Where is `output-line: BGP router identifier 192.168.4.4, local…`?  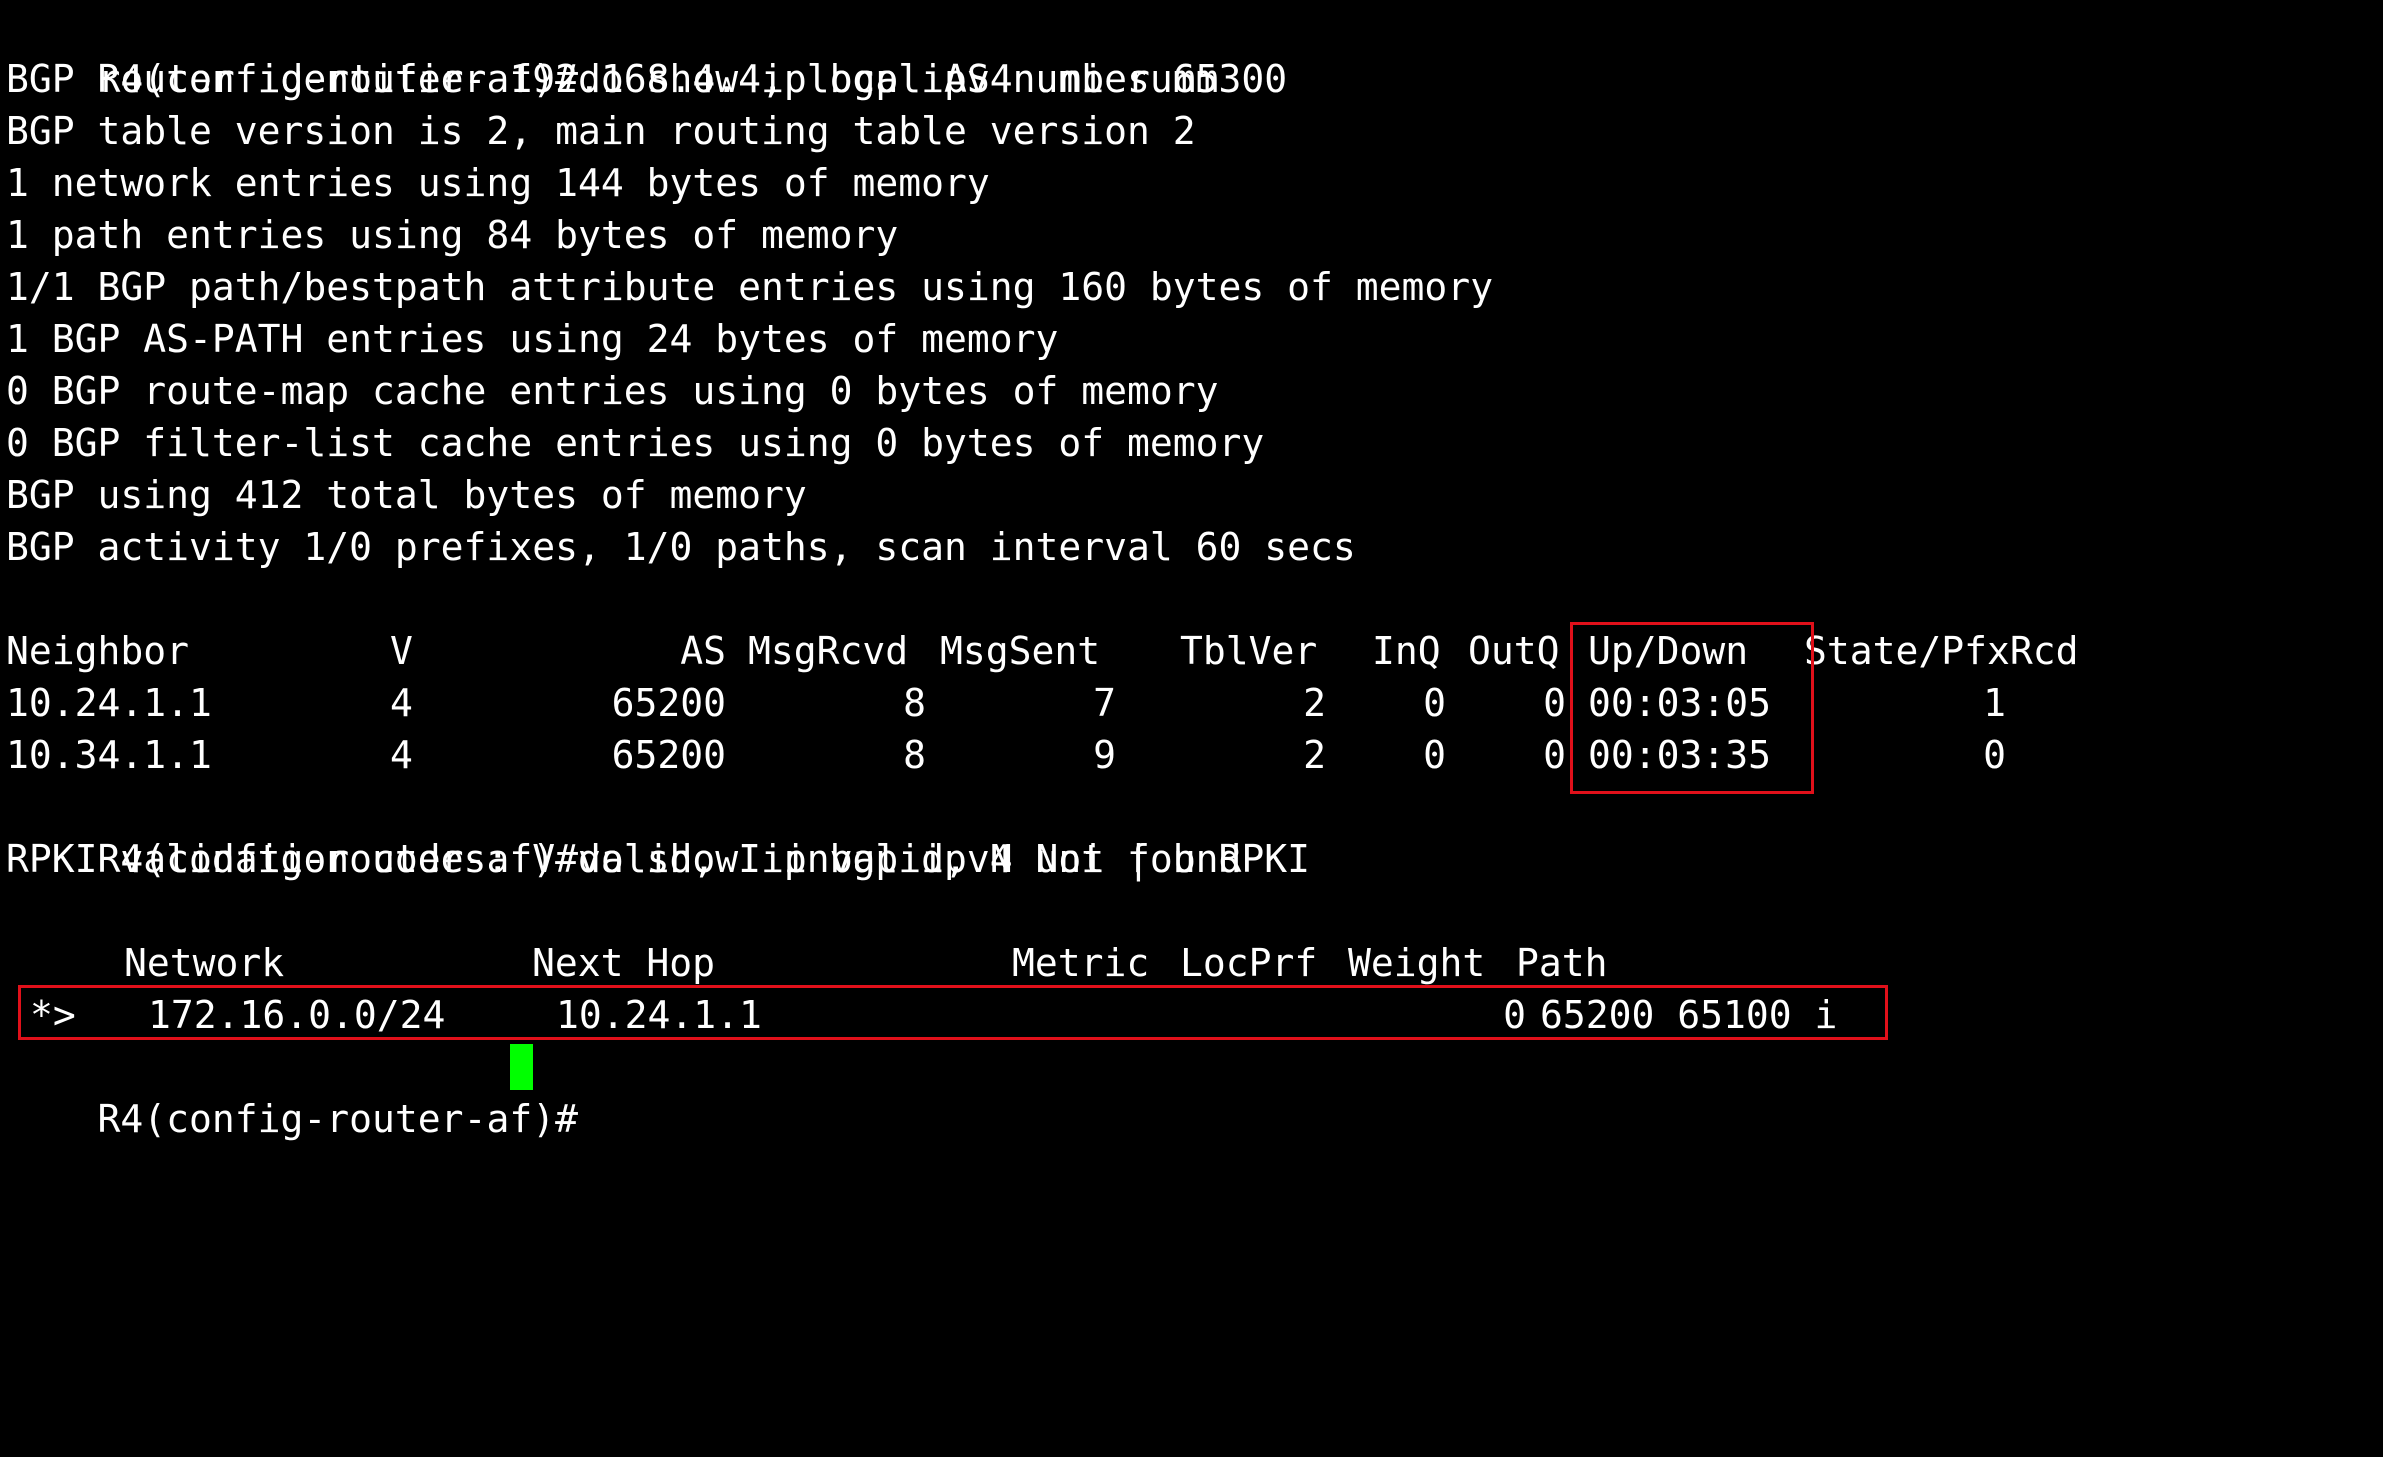
output-line: BGP router identifier 192.168.4.4, local… is located at coordinates (647, 79).